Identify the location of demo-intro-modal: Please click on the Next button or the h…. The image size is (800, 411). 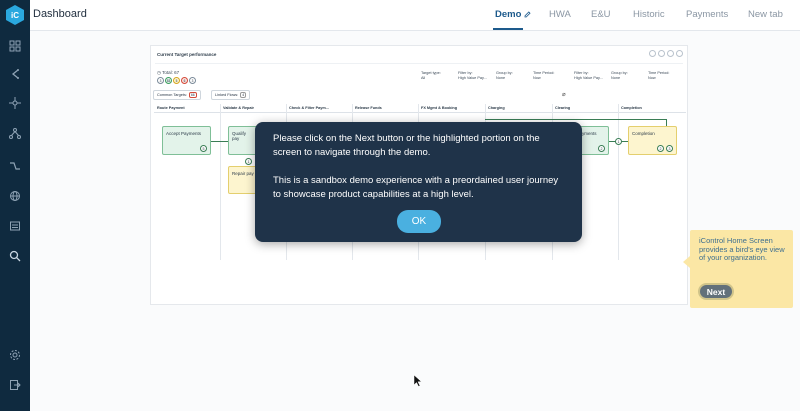
(418, 182).